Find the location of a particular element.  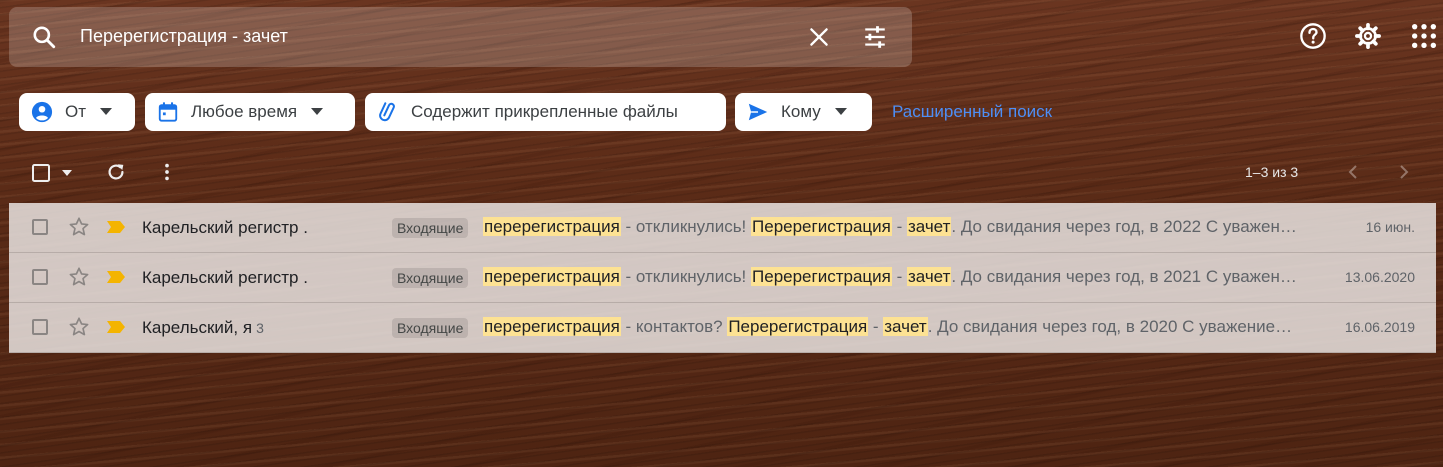

more-vert-icon is located at coordinates (167, 172).